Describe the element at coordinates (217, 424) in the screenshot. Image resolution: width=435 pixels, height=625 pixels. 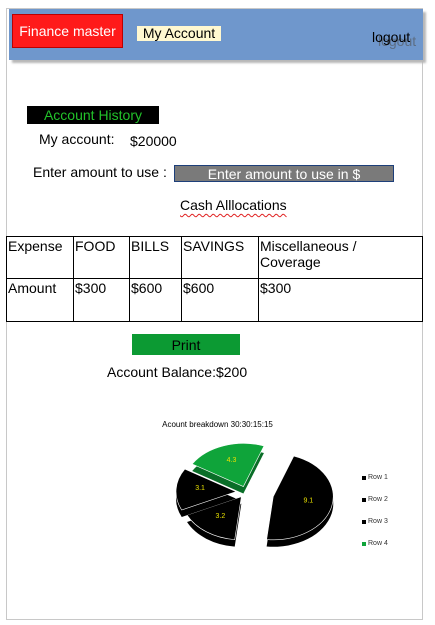
I see `chart-title: Acount breakdown 30:30:15:15` at that location.